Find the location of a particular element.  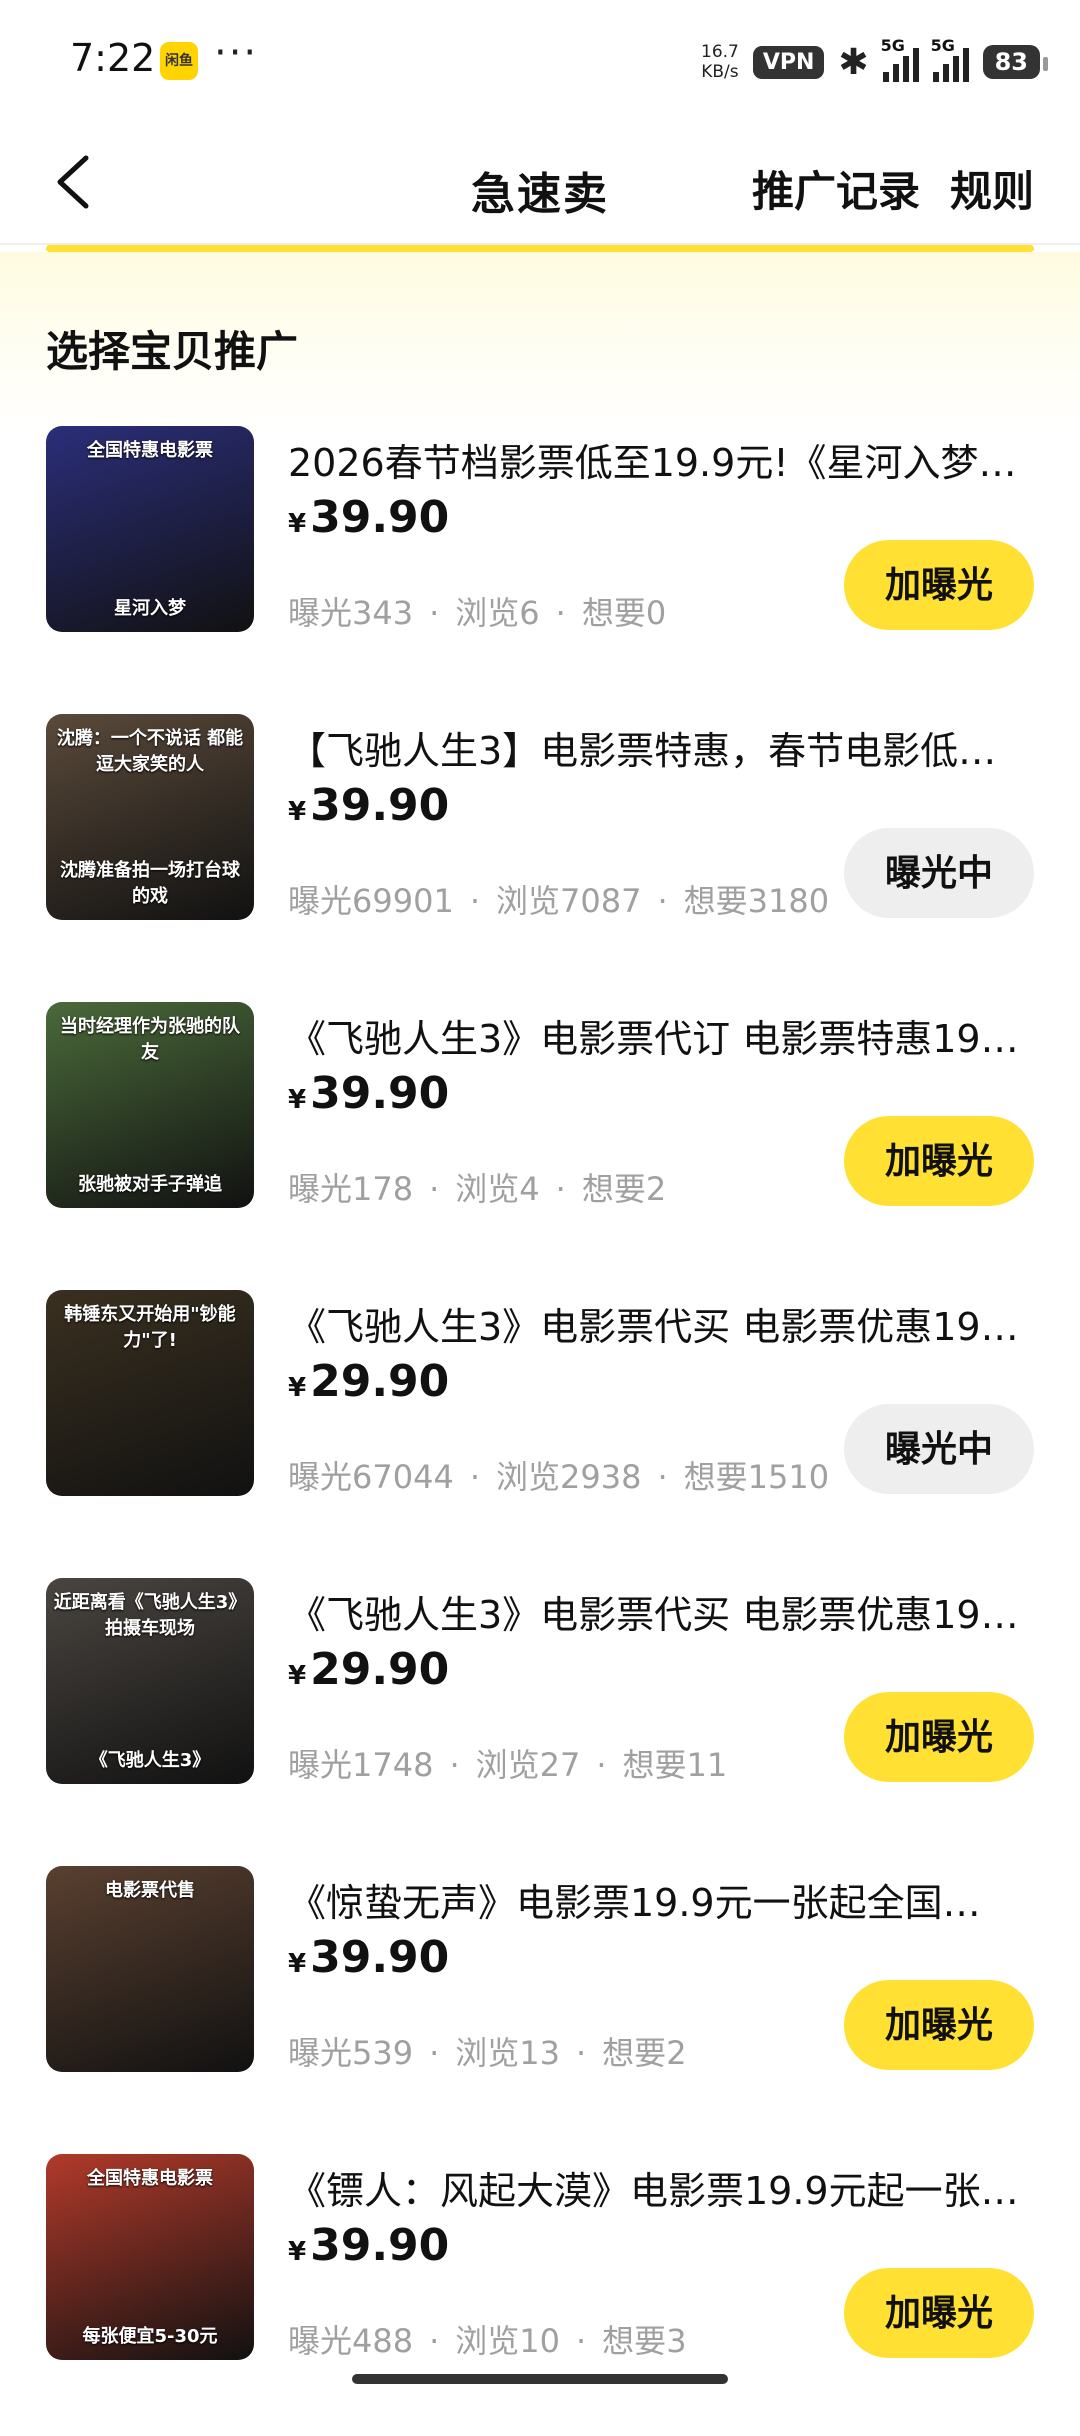

product-stats: 曝光488 · 浏览10 · 想要3 is located at coordinates (487, 2339).